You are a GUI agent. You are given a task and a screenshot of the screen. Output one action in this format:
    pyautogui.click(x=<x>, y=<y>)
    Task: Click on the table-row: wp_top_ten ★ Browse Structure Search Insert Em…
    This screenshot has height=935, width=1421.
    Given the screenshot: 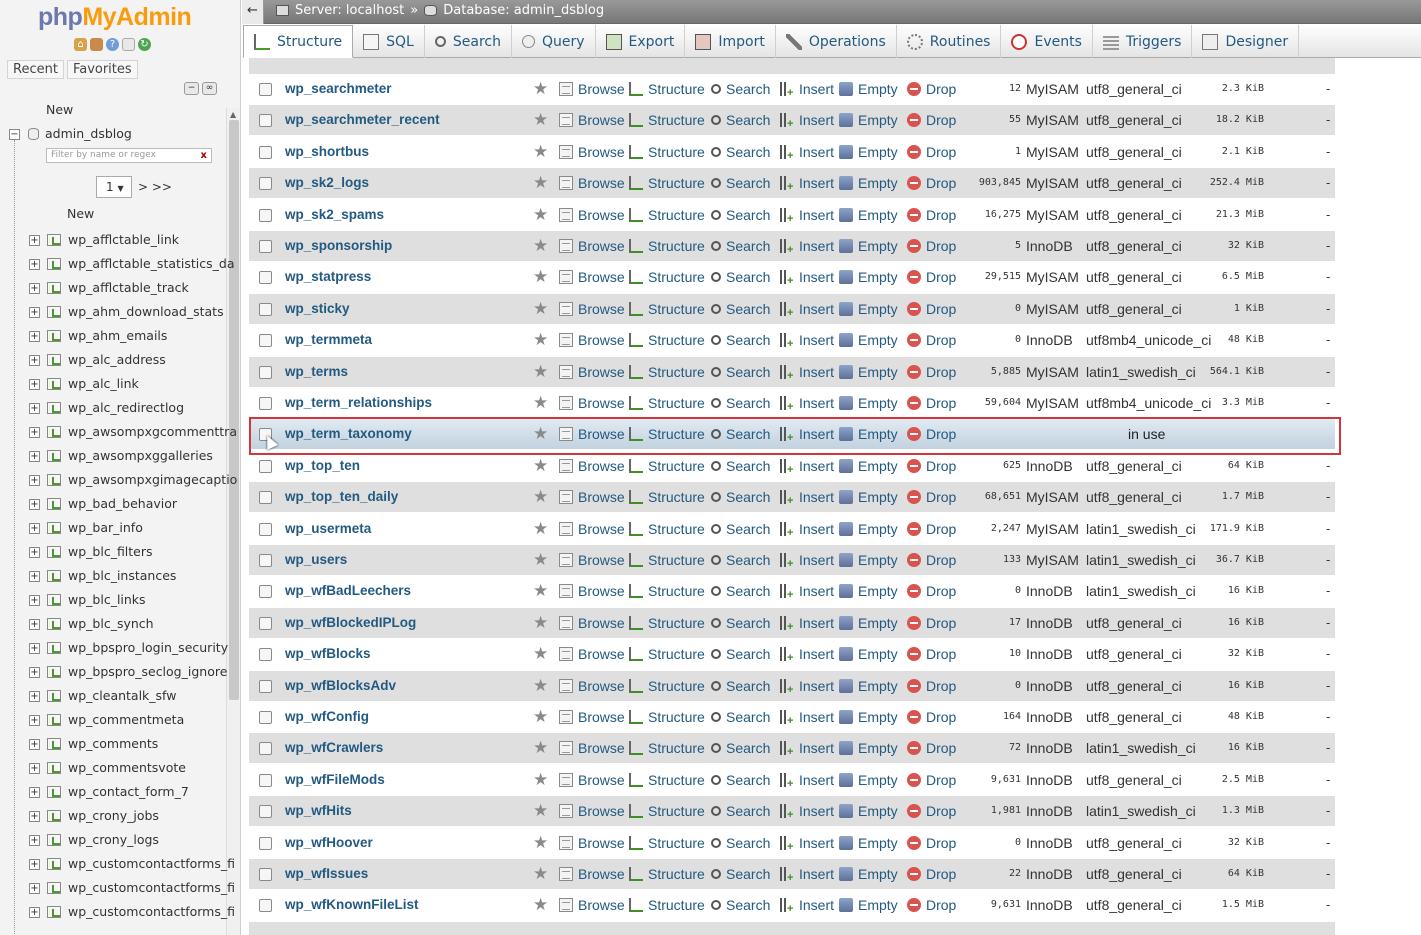 What is the action you would take?
    pyautogui.click(x=792, y=467)
    